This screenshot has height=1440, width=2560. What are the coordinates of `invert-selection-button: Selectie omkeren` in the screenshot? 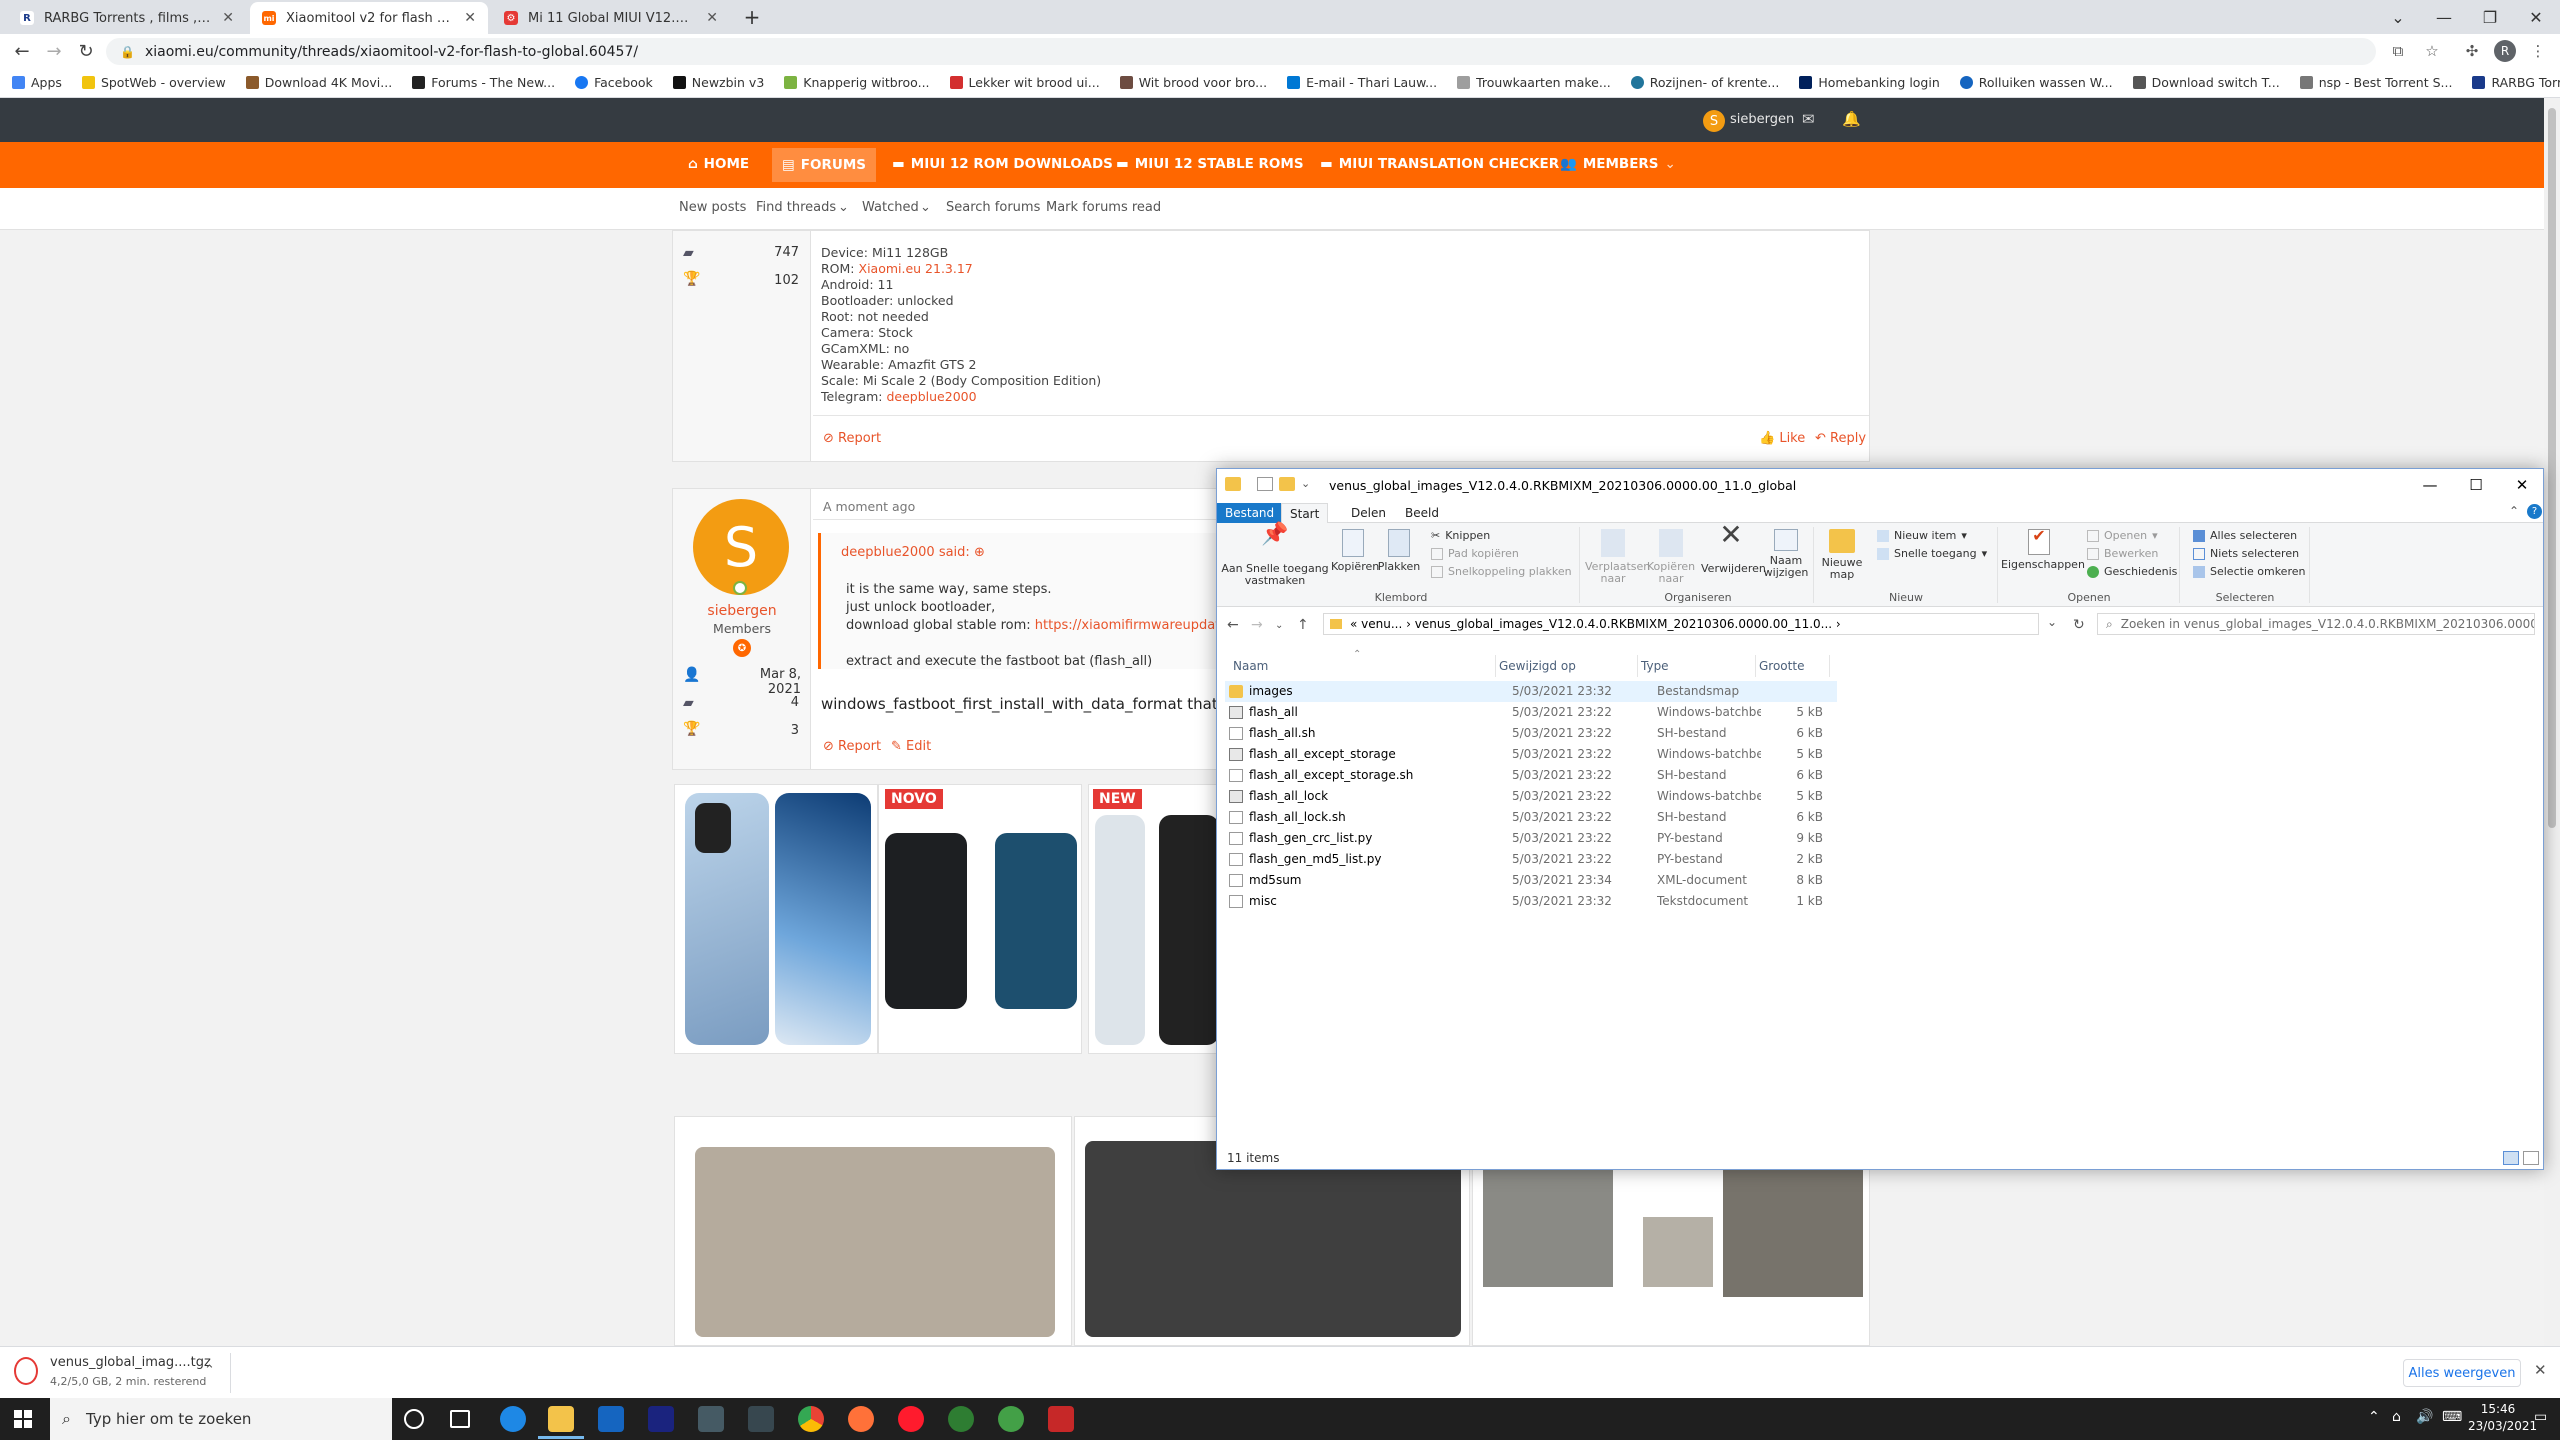 It's located at (2249, 571).